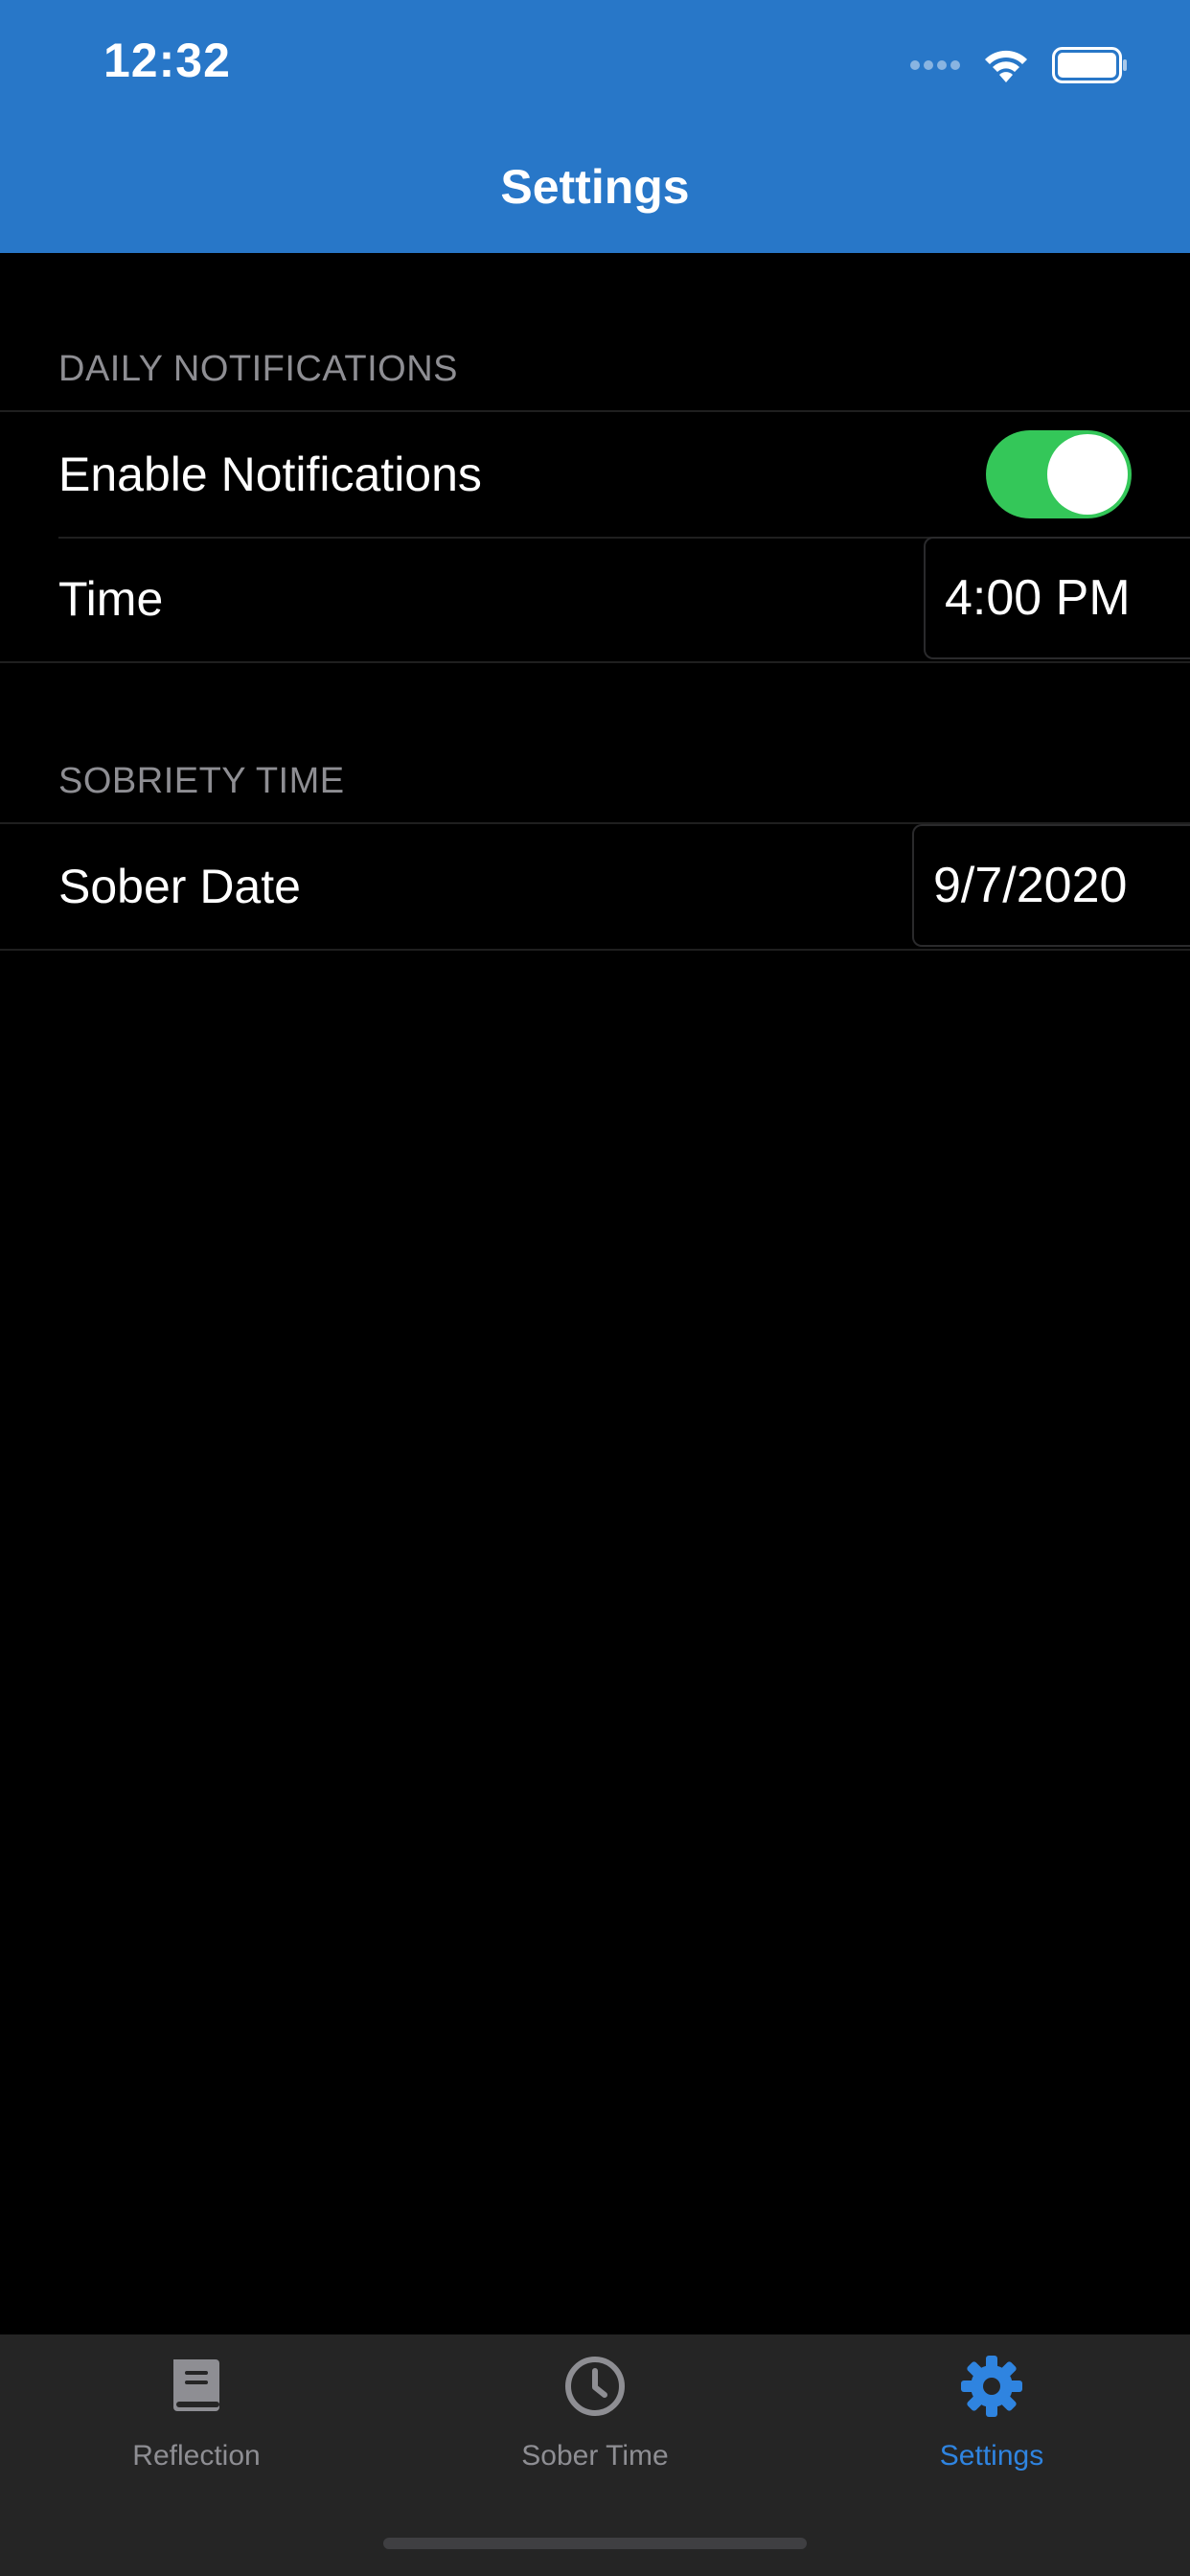 This screenshot has height=2576, width=1190. I want to click on sober-date-value: 9/7/2020, so click(1031, 885).